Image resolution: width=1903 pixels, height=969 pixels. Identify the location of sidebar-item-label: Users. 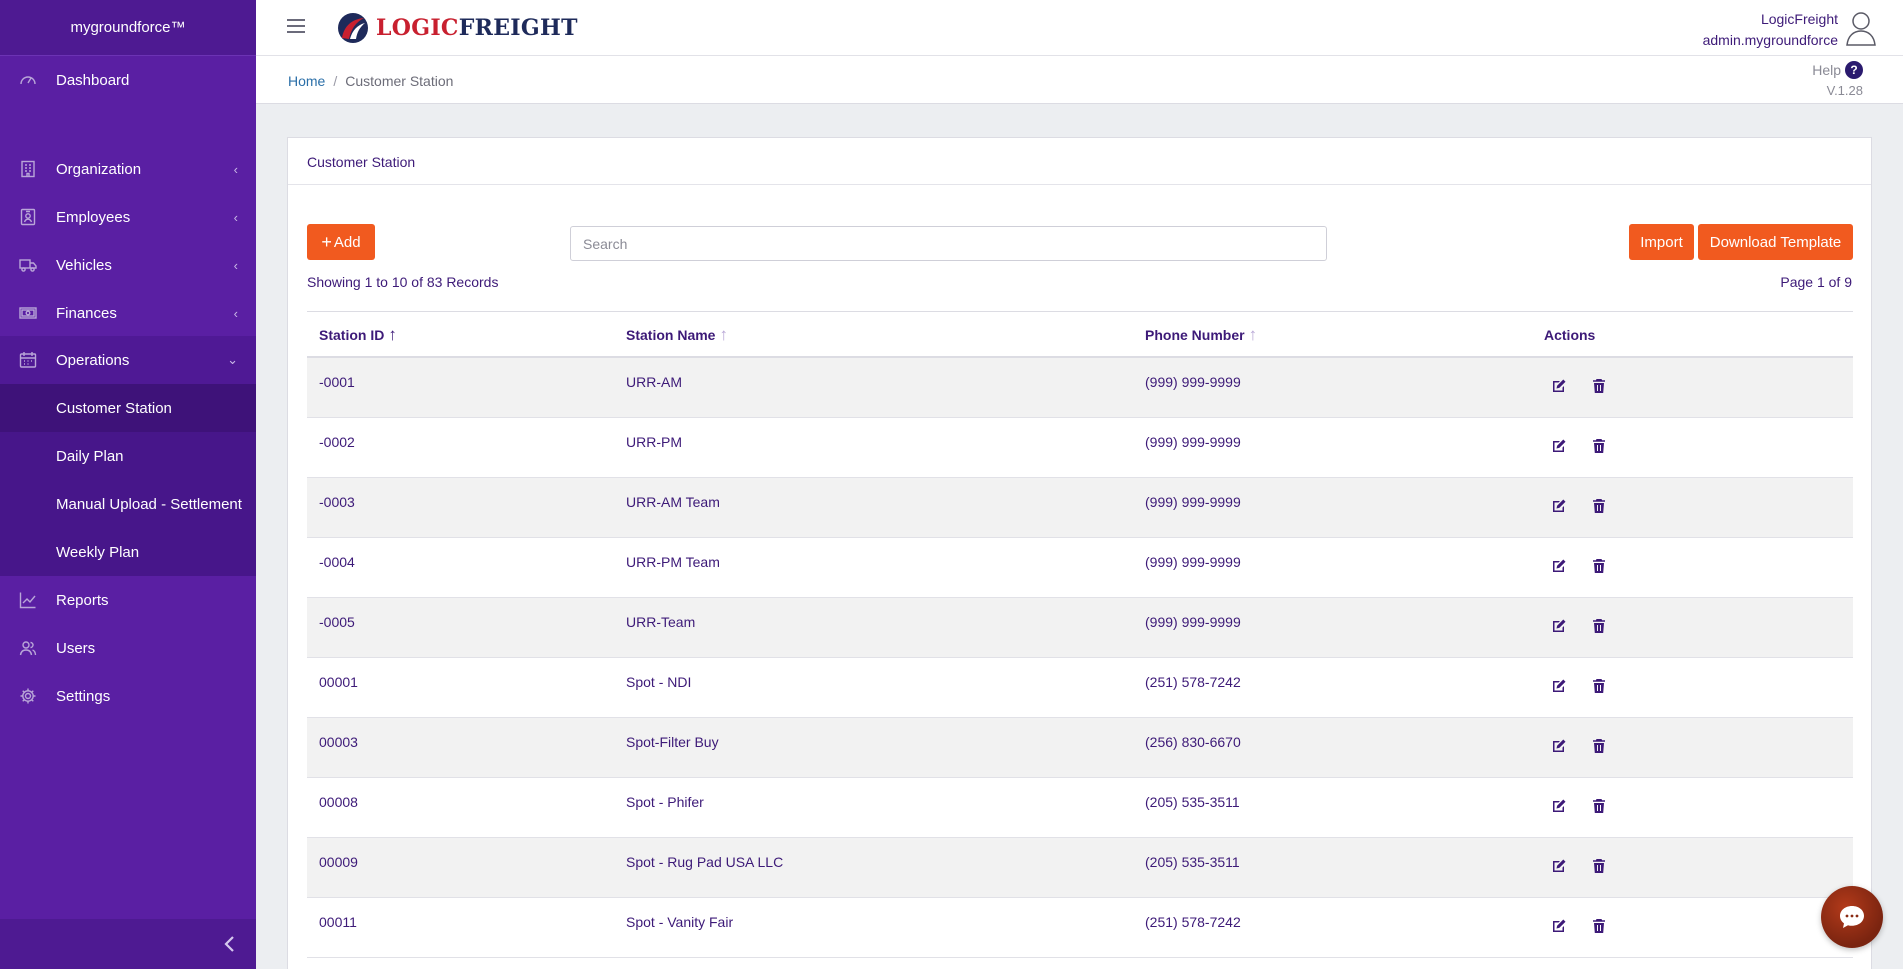
(76, 648).